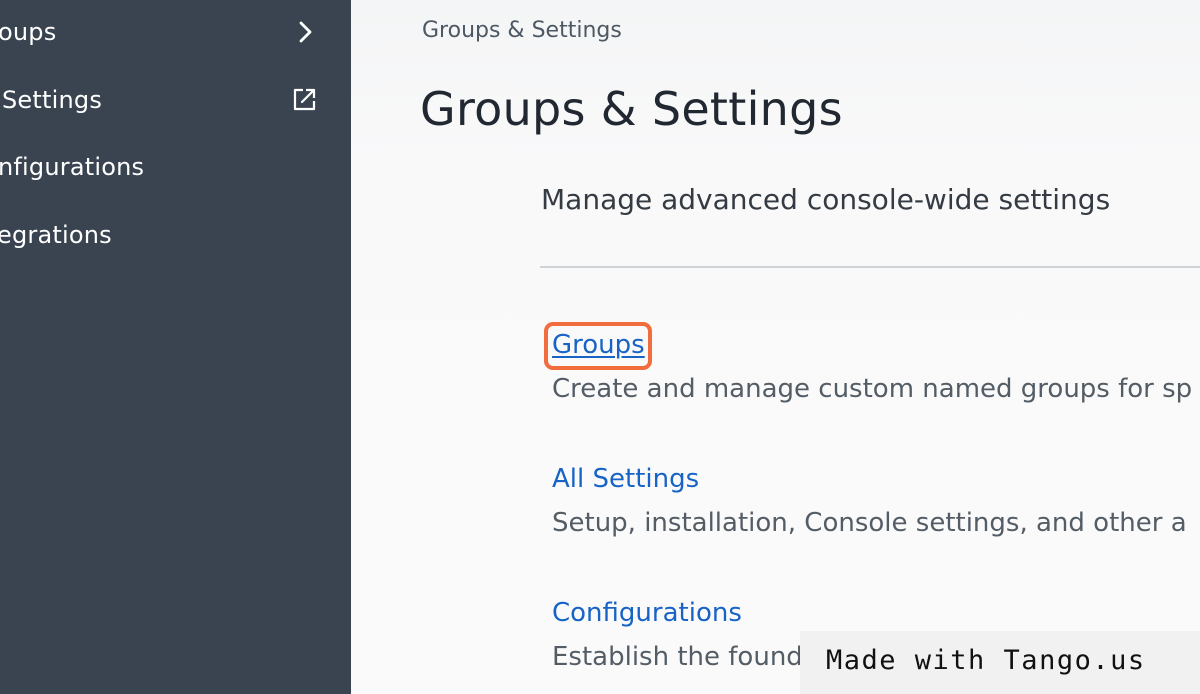 This screenshot has height=694, width=1200. Describe the element at coordinates (52, 100) in the screenshot. I see `sidebar-item-label: Settings` at that location.